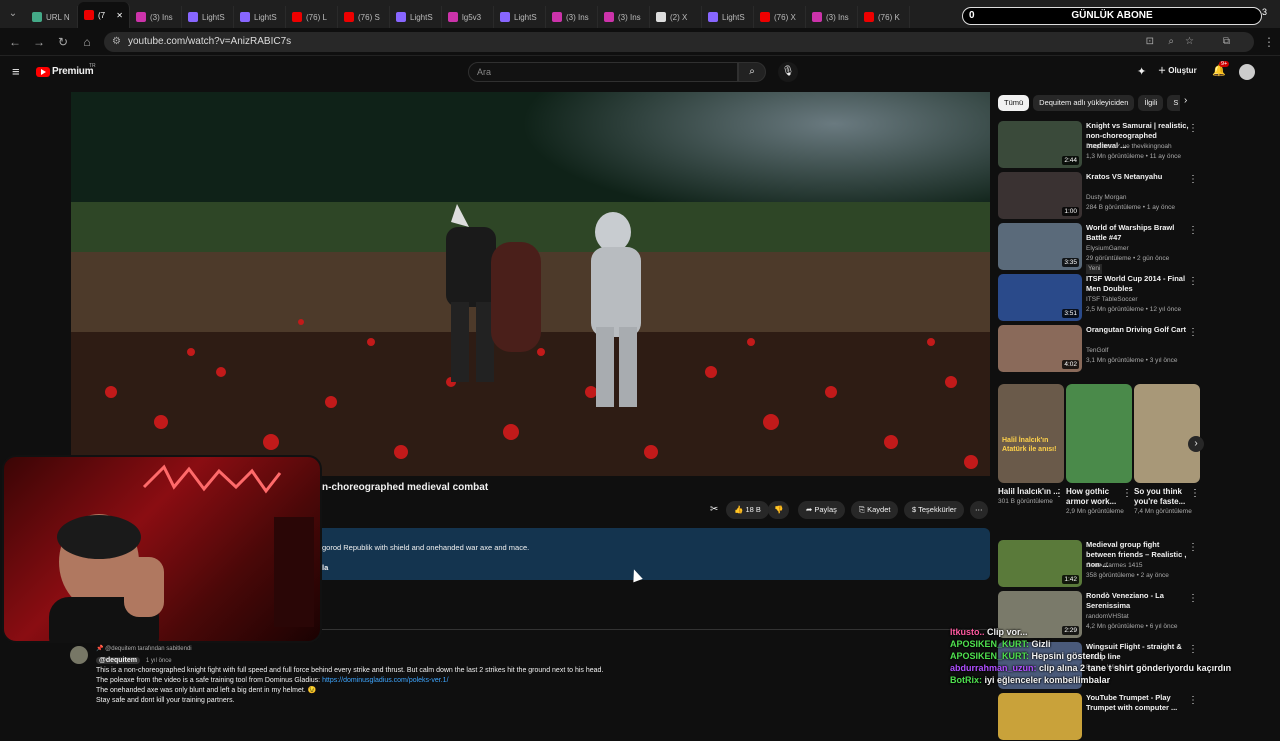 This screenshot has height=741, width=1280. Describe the element at coordinates (1040, 348) in the screenshot. I see `video-thumbnail: 4:02` at that location.